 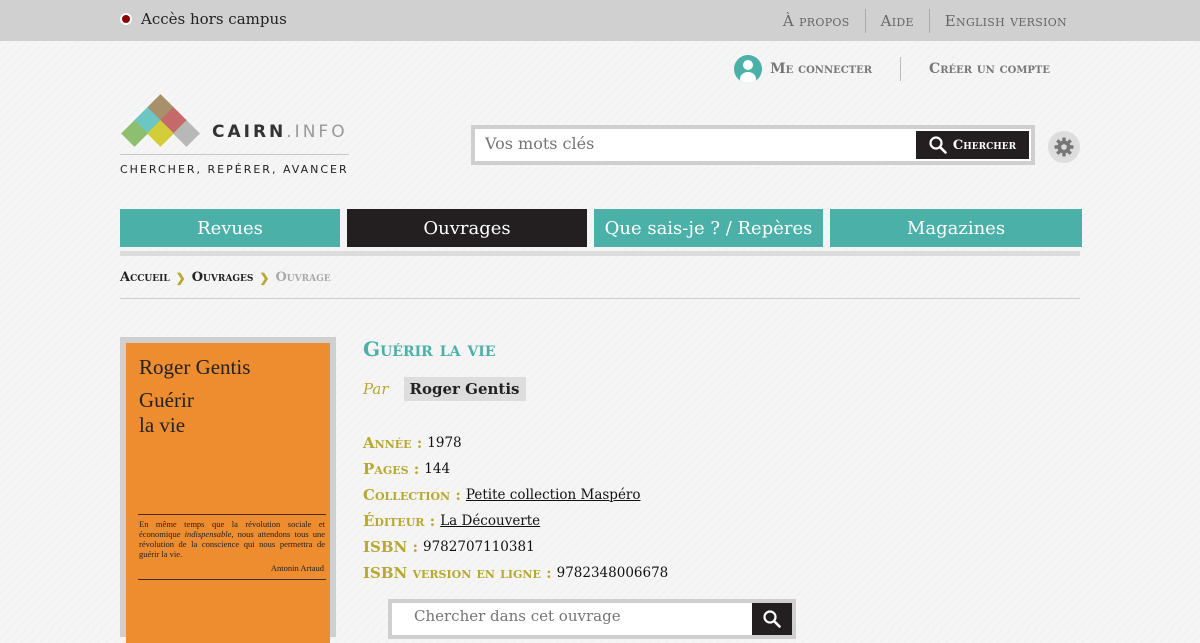 What do you see at coordinates (208, 534) in the screenshot?
I see `cover-quote-emphasis: indispensable` at bounding box center [208, 534].